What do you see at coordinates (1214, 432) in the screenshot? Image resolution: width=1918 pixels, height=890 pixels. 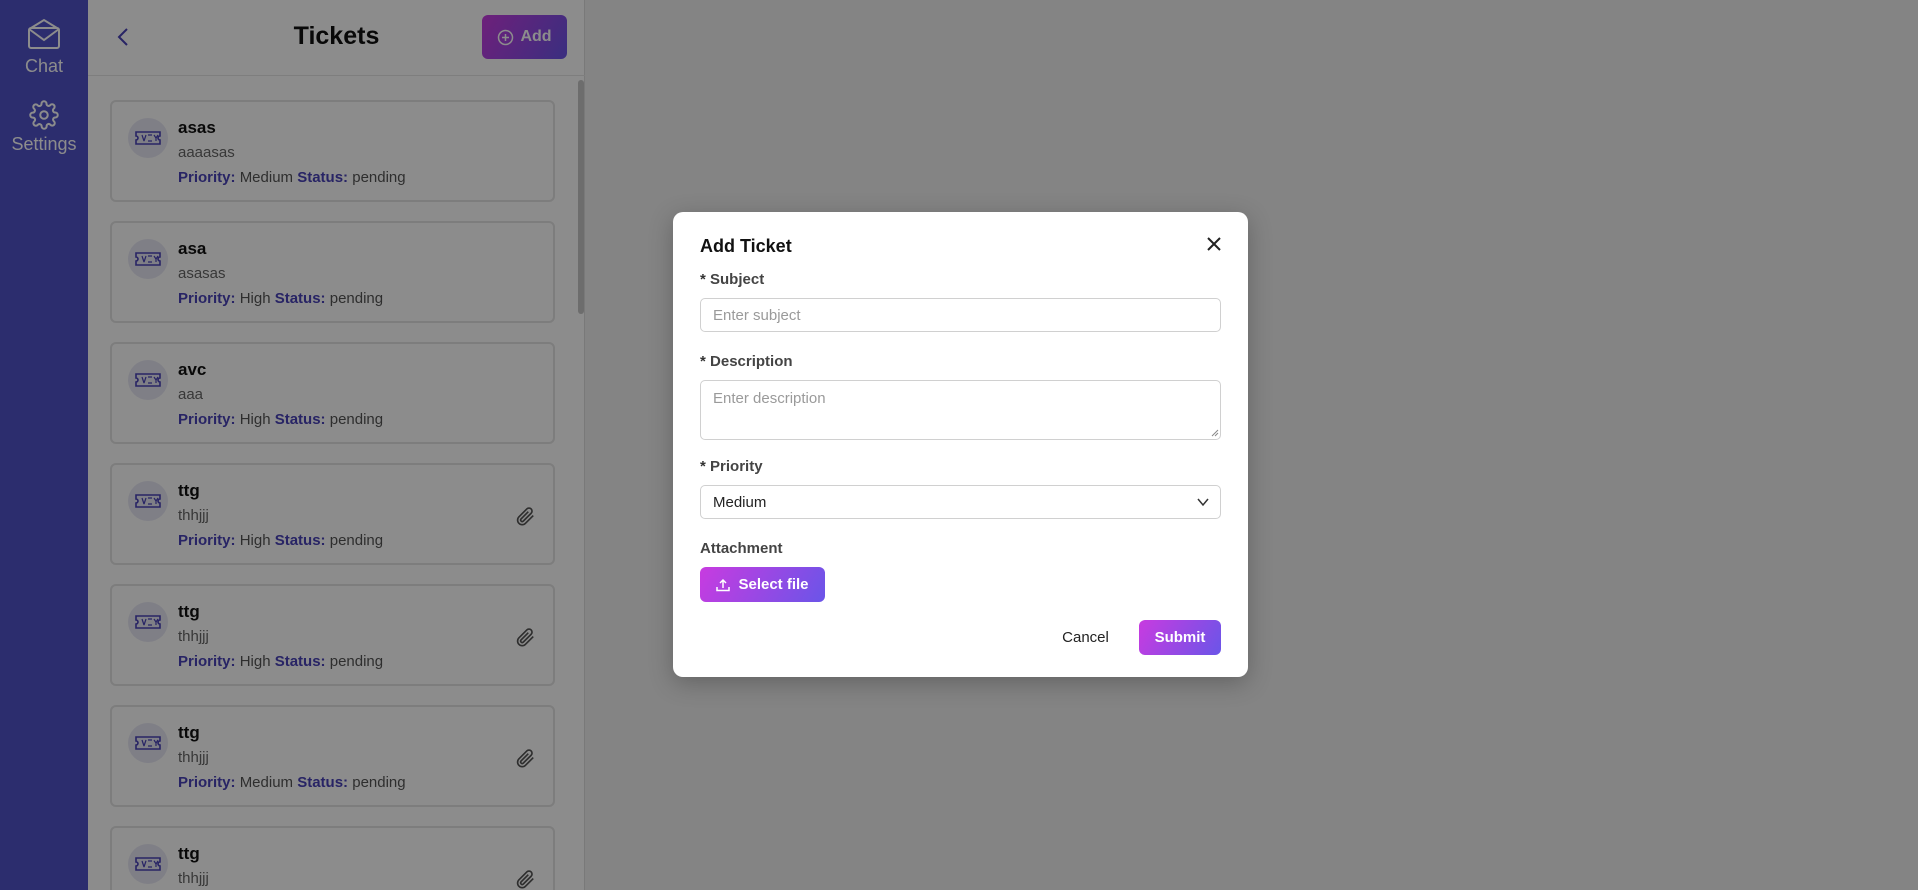 I see `resize-grip-icon` at bounding box center [1214, 432].